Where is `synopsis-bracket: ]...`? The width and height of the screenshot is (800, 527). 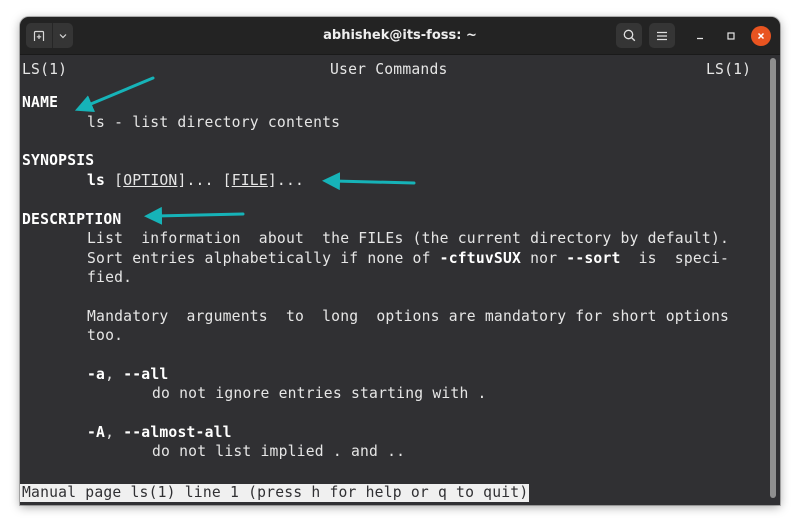
synopsis-bracket: ]... is located at coordinates (286, 180).